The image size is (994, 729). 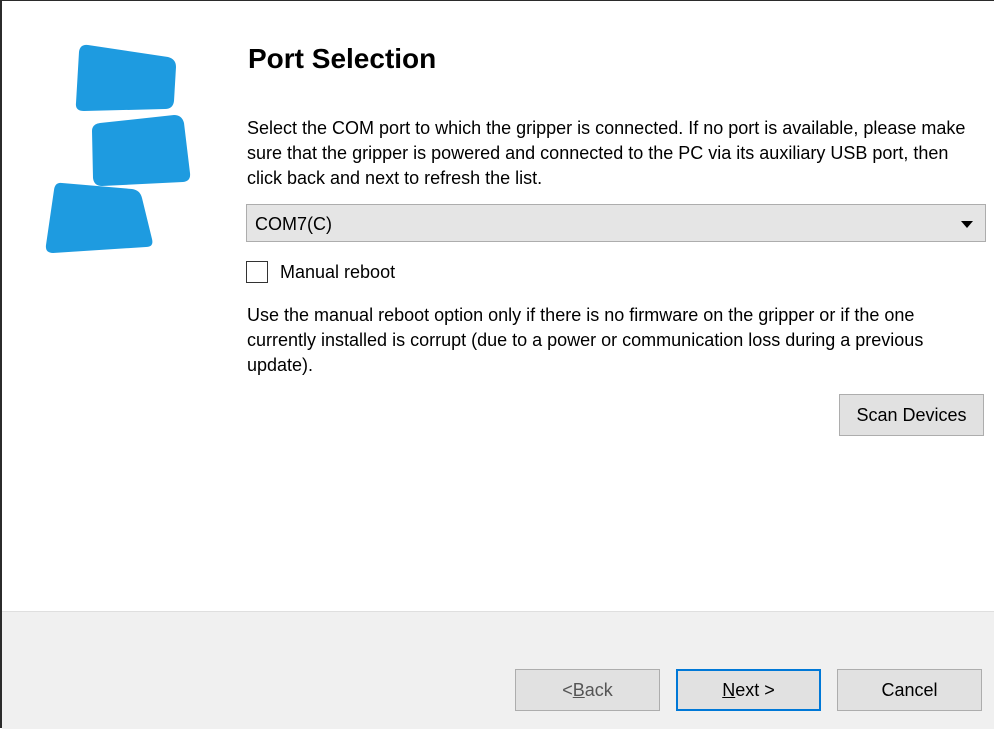 What do you see at coordinates (337, 272) in the screenshot?
I see `manual-reboot-label: Manual reboot` at bounding box center [337, 272].